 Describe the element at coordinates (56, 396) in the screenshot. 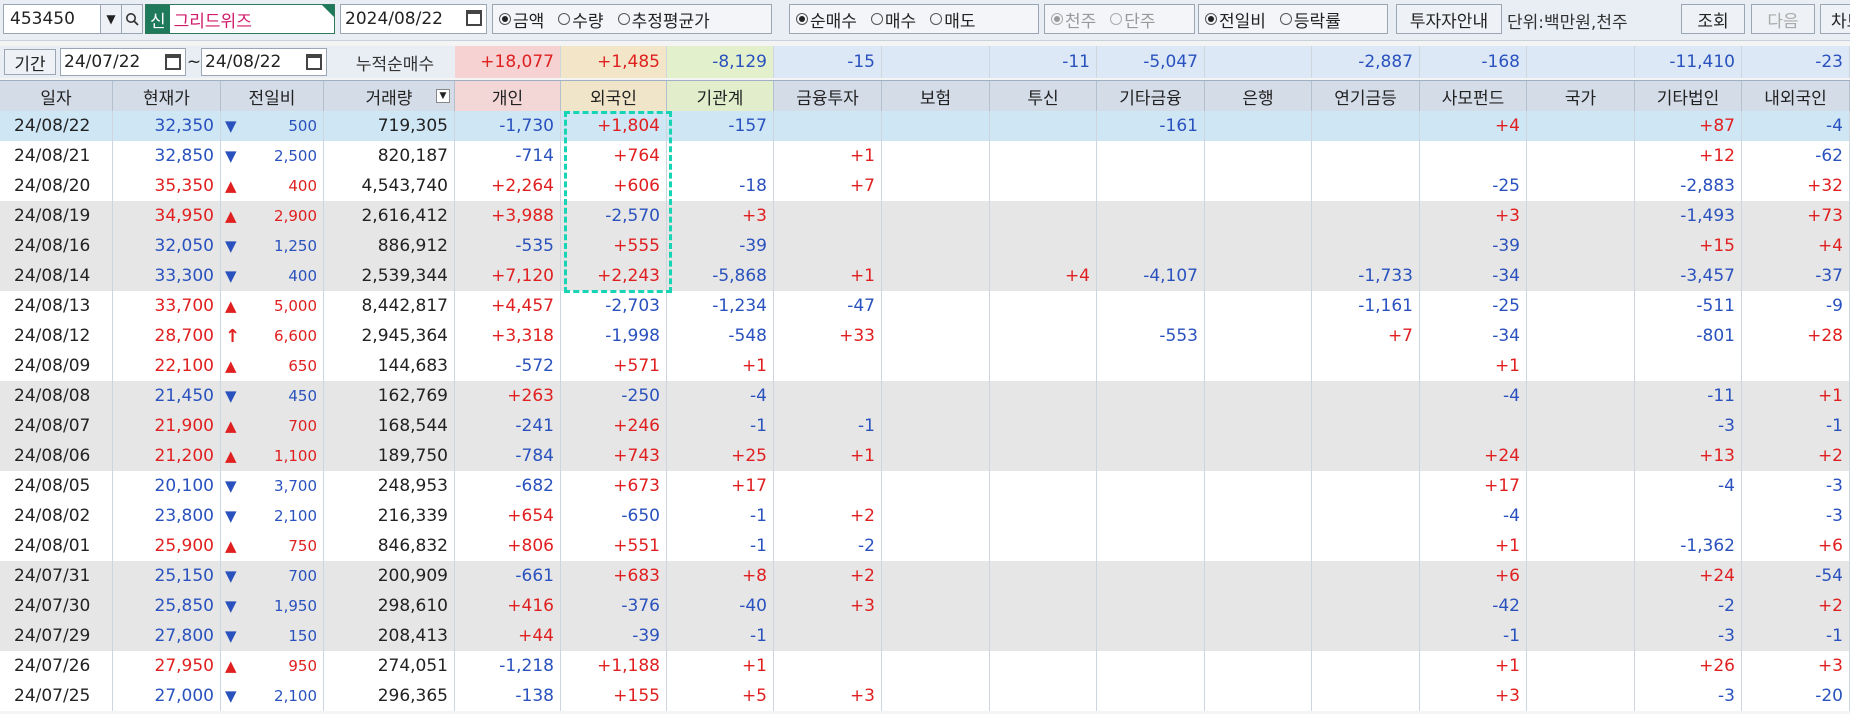

I see `date-cell: 24/08/08` at that location.